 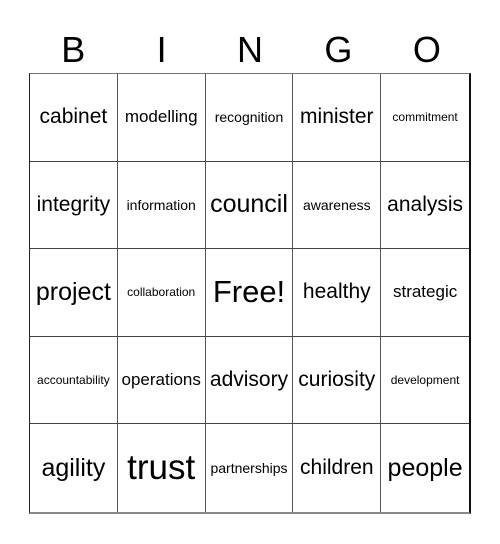 What do you see at coordinates (161, 293) in the screenshot?
I see `bingo-cell: collaboration` at bounding box center [161, 293].